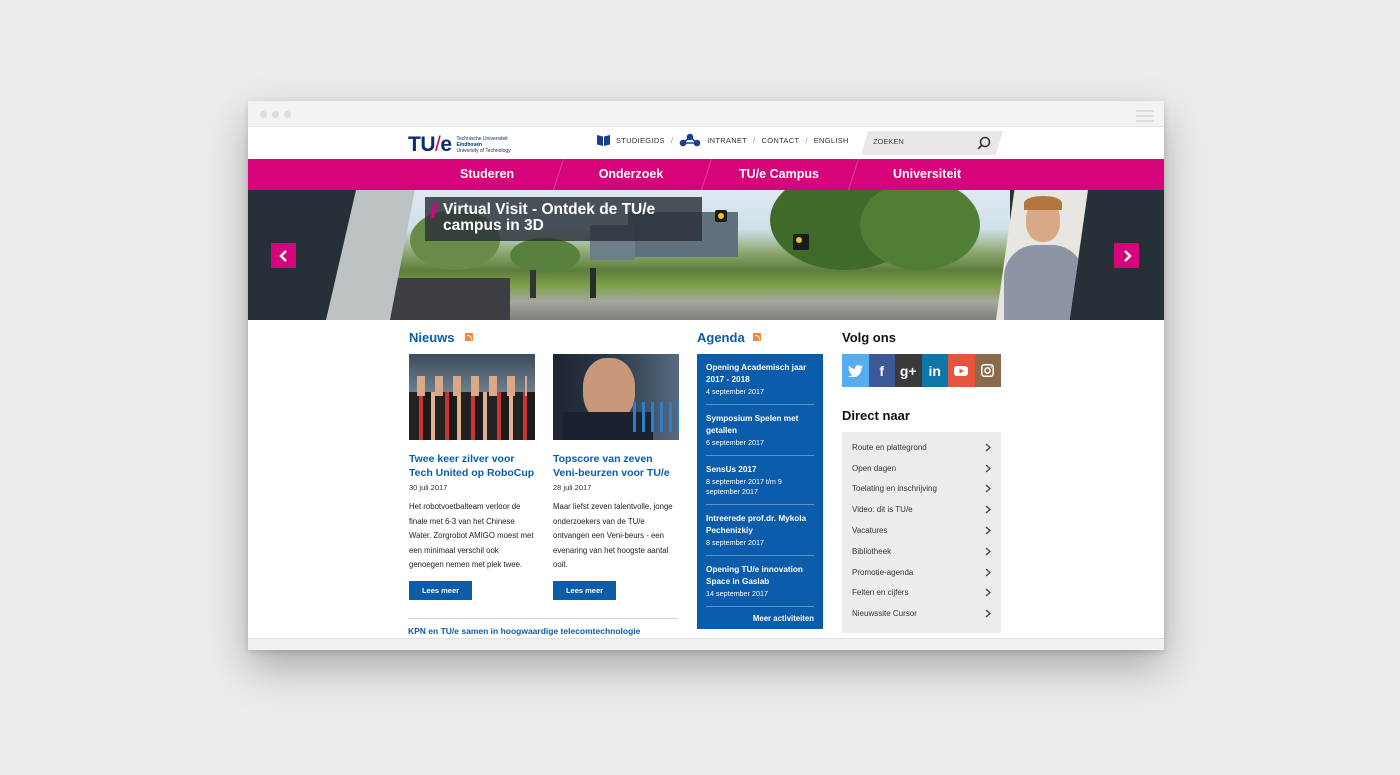 The width and height of the screenshot is (1400, 775). I want to click on instagram-icon, so click(987, 370).